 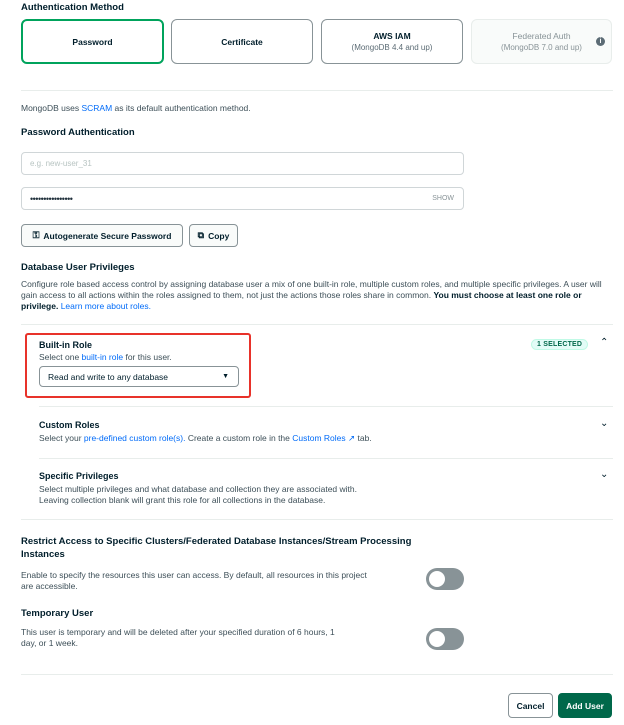 What do you see at coordinates (57, 613) in the screenshot?
I see `temporary-user-title: Temporary User` at bounding box center [57, 613].